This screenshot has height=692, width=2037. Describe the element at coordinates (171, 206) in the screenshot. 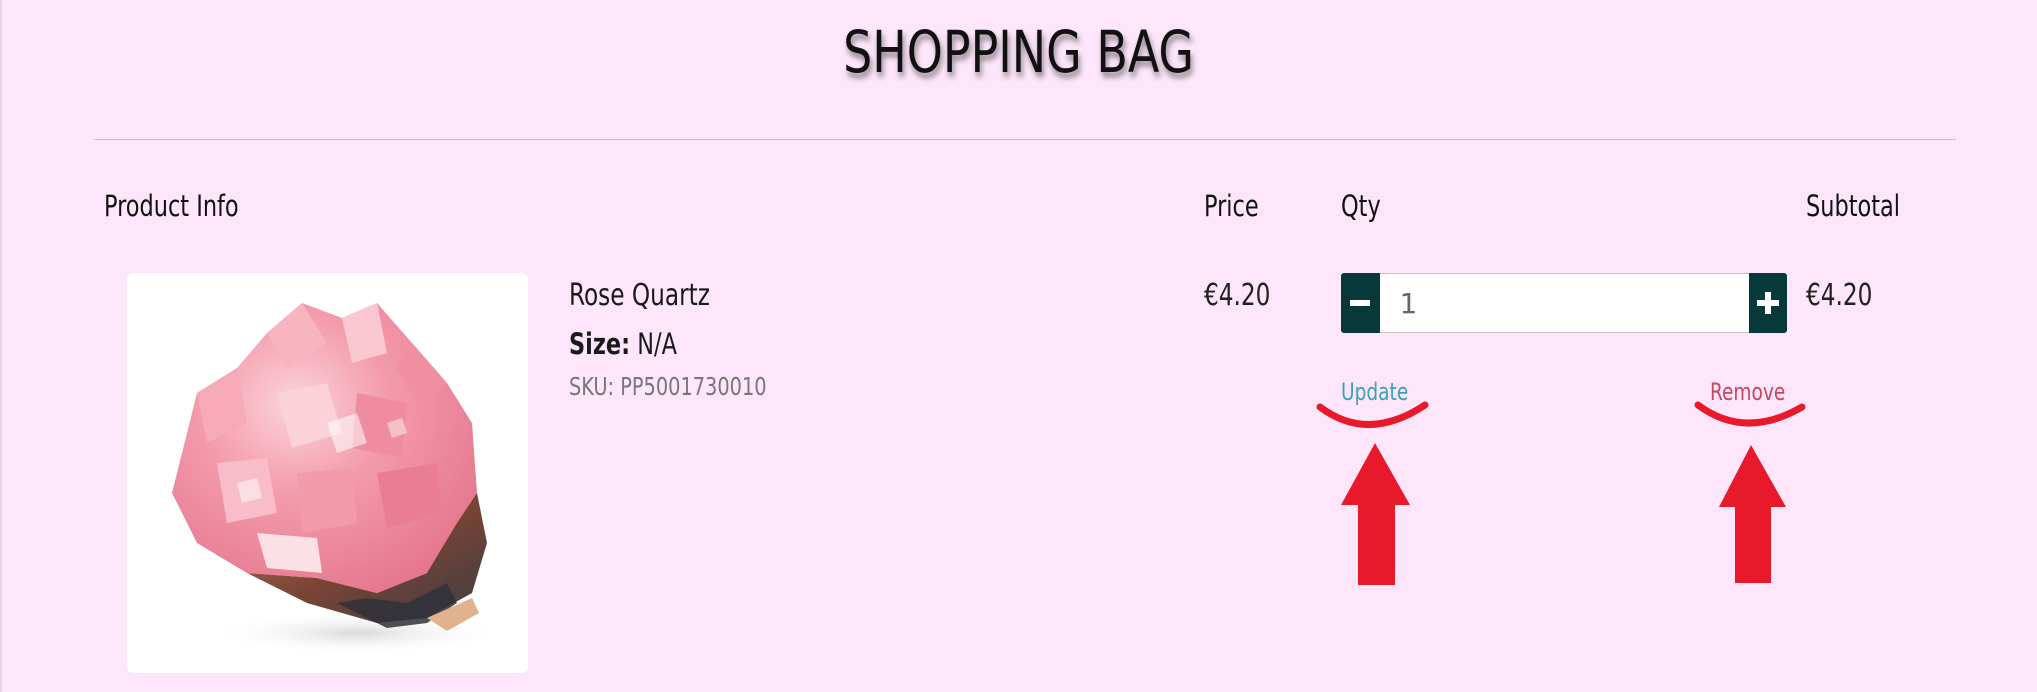

I see `column-header-product-info: Product Info` at that location.